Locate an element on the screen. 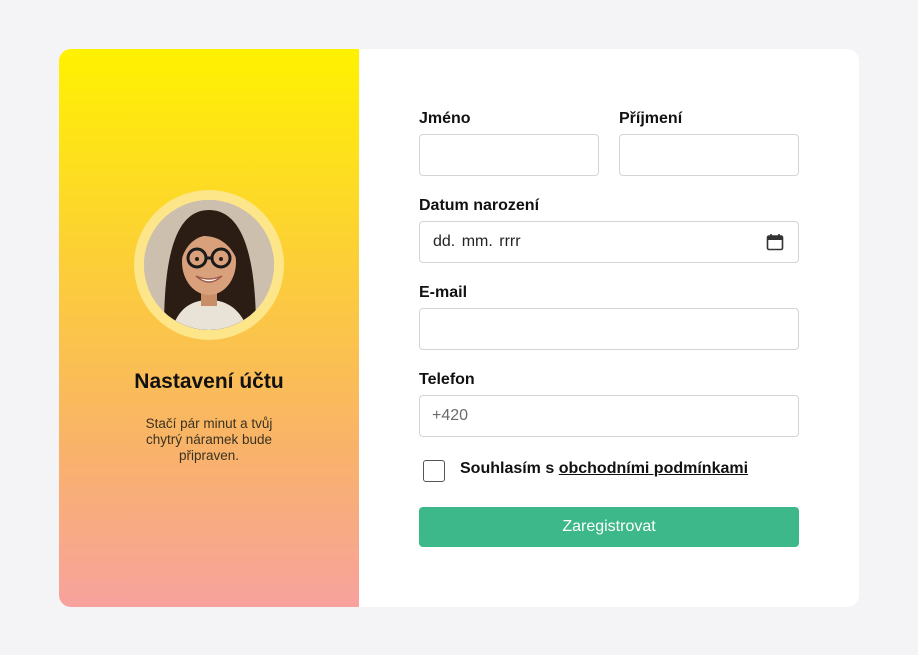  consent-label: Souhlasím s obchodními podmínkami is located at coordinates (604, 469).